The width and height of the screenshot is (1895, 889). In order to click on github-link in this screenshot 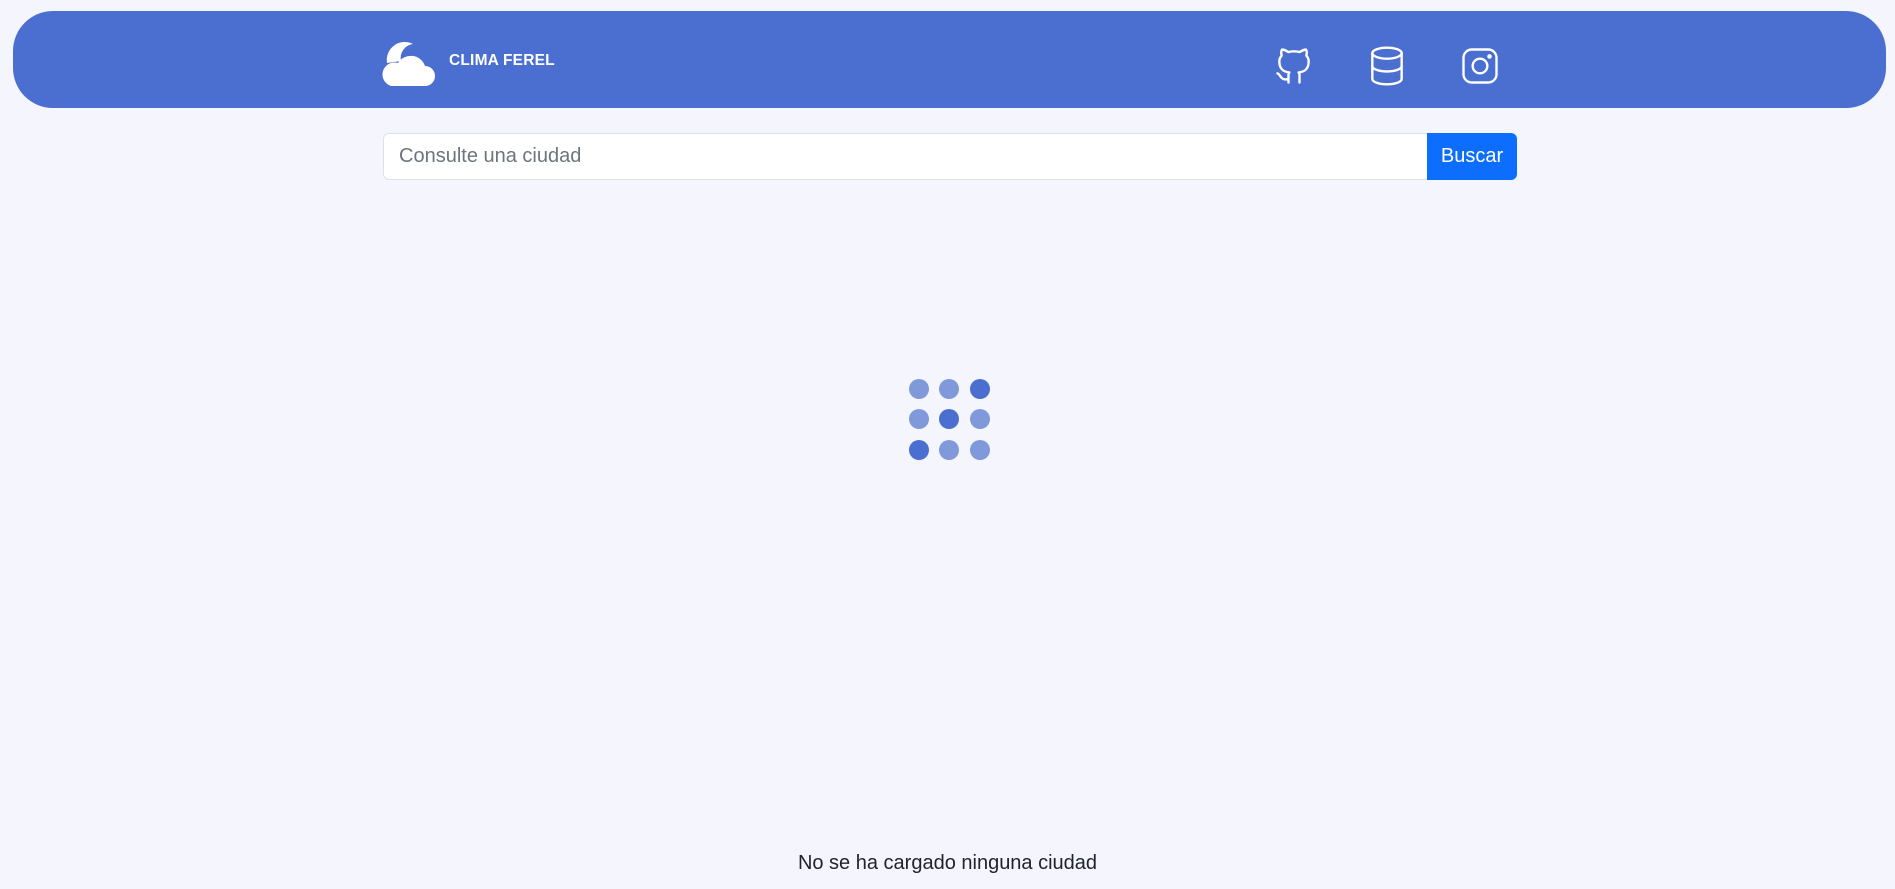, I will do `click(1294, 66)`.